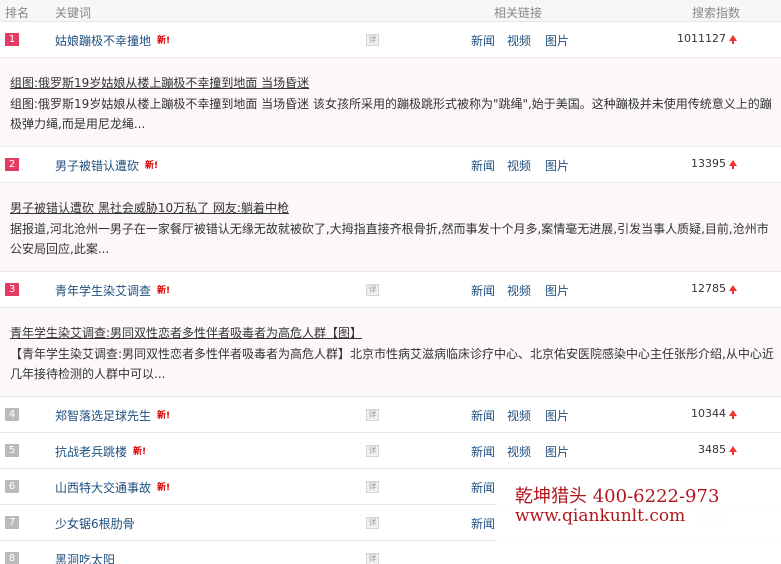  Describe the element at coordinates (12, 414) in the screenshot. I see `rank-badge: 4` at that location.